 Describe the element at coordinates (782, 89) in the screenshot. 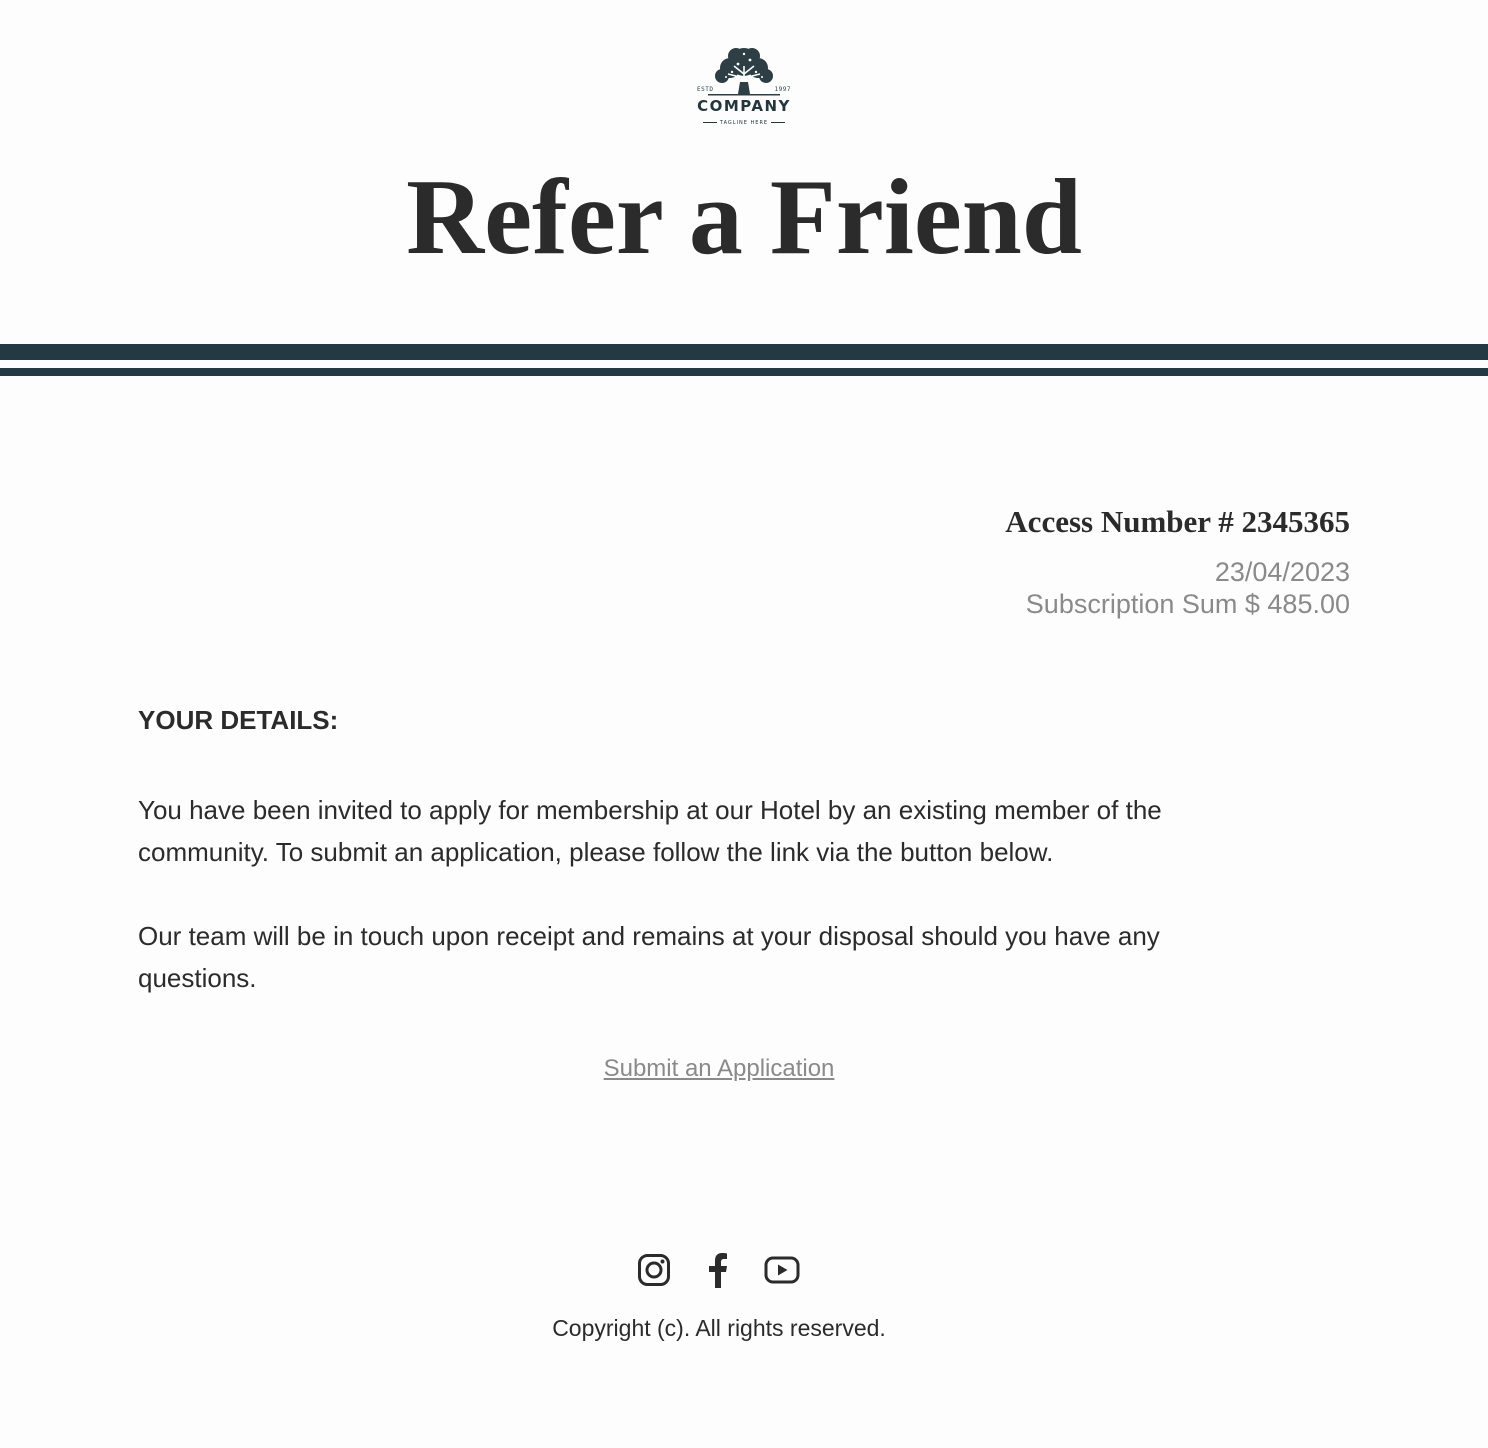

I see `logo-year-text: 1997` at that location.